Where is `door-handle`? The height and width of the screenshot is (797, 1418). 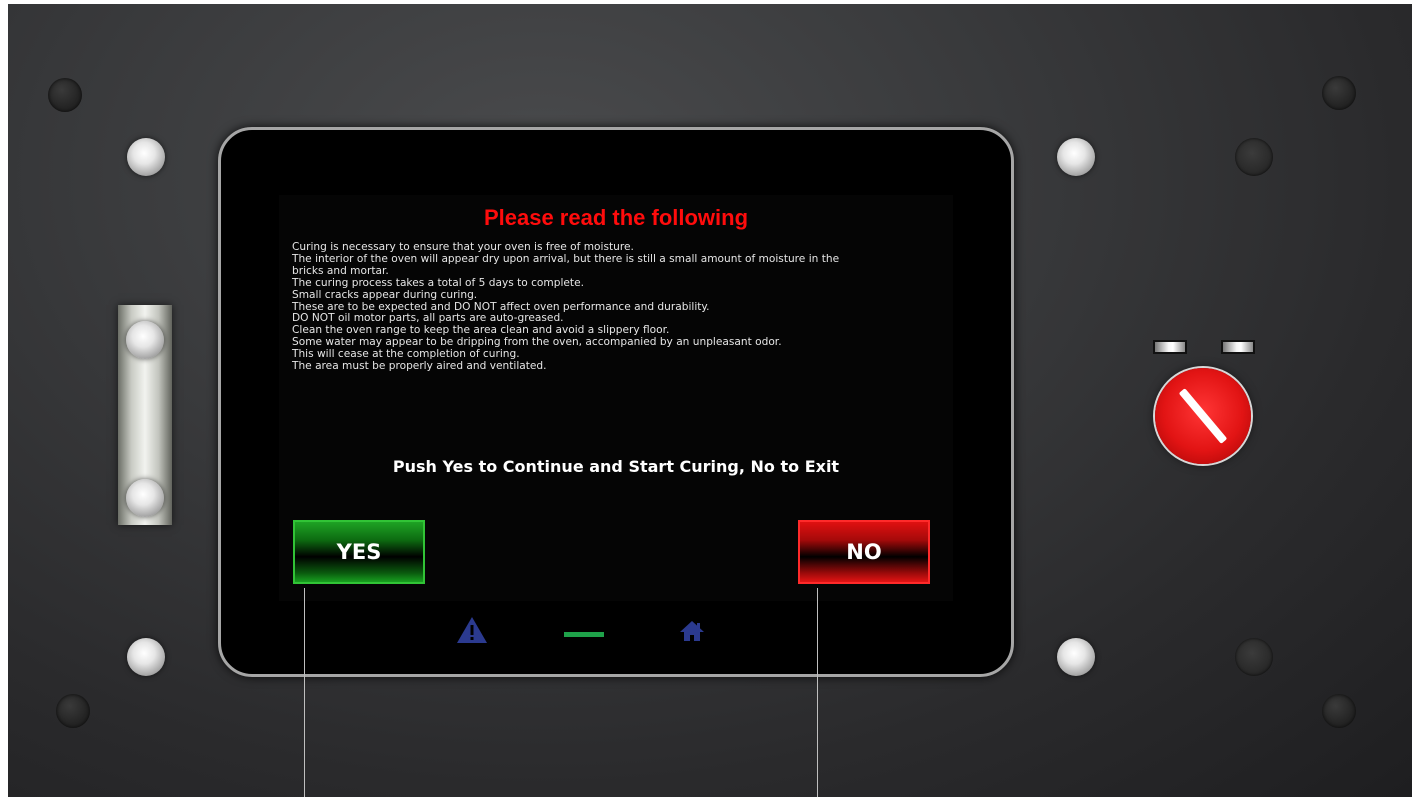 door-handle is located at coordinates (145, 415).